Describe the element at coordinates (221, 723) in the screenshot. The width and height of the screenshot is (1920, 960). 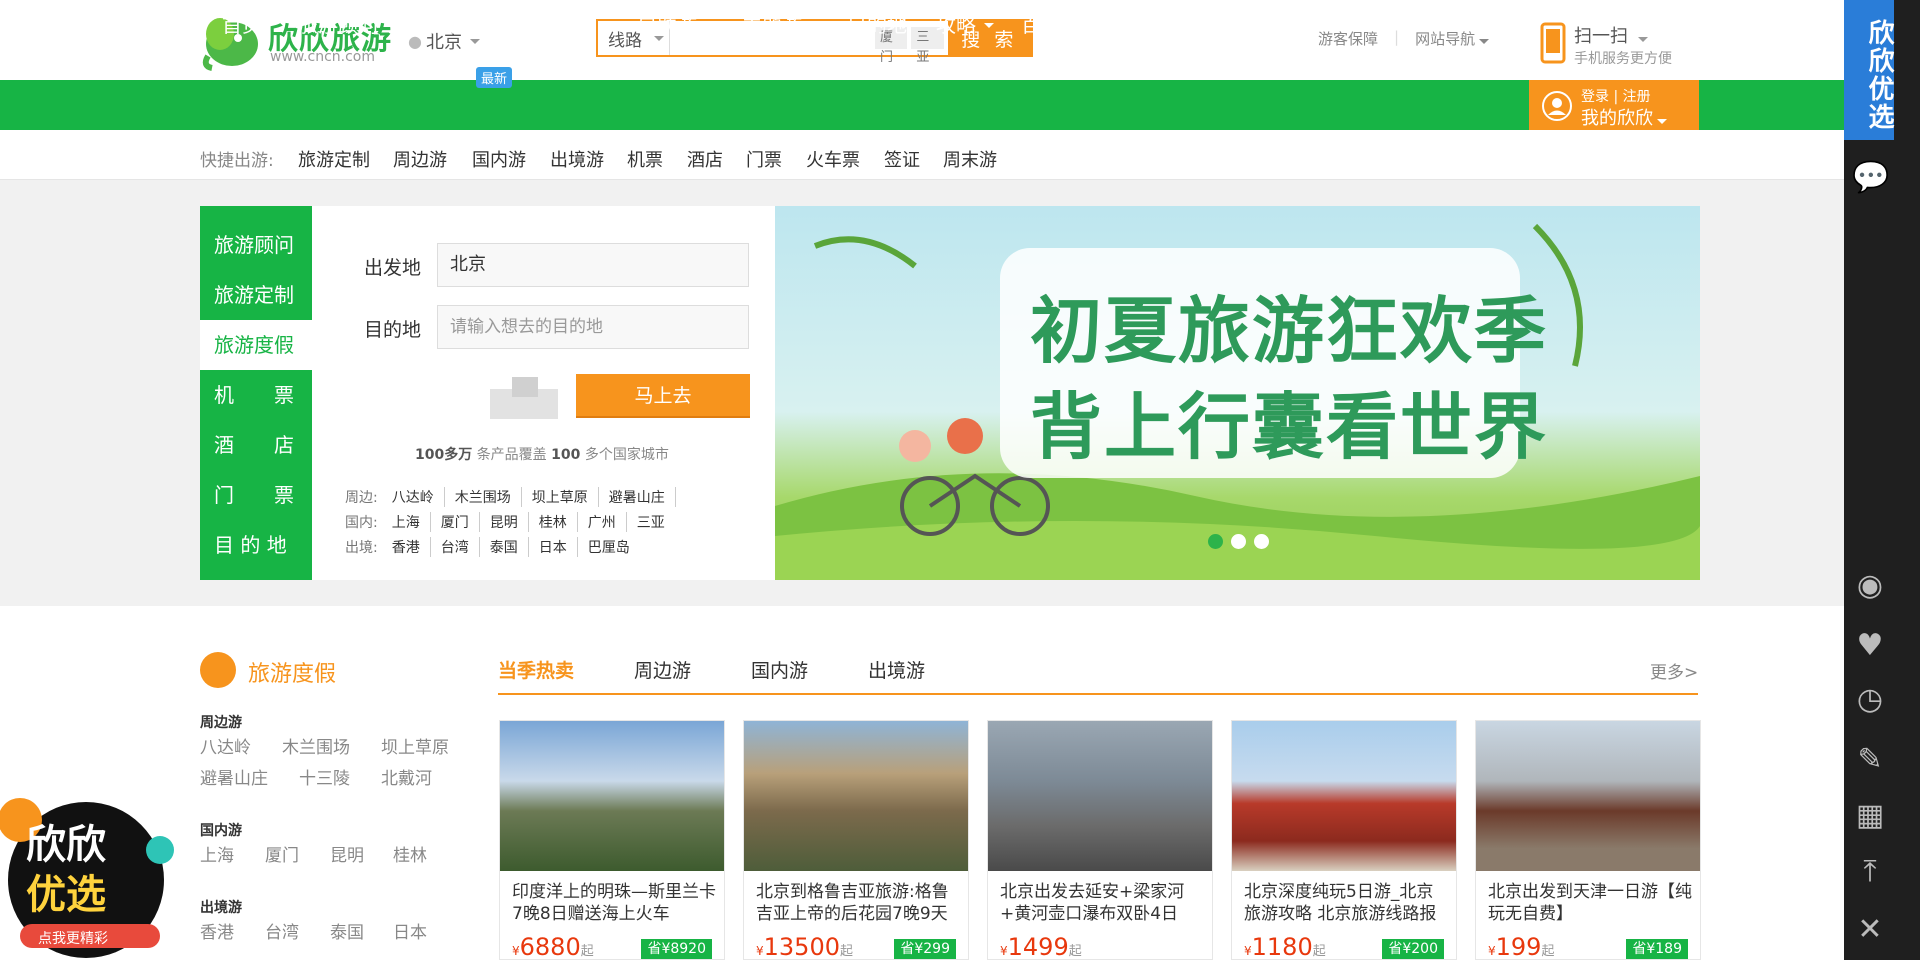
I see `group-title: 周边游` at that location.